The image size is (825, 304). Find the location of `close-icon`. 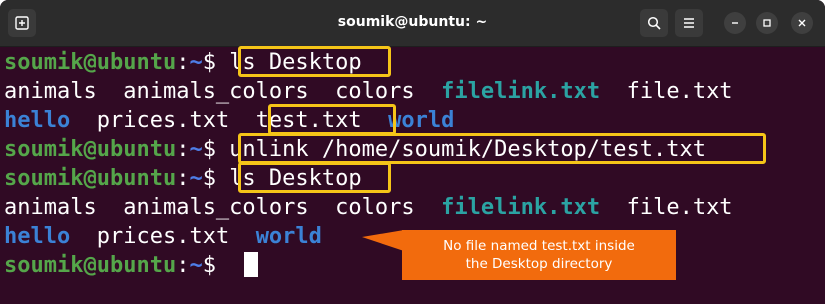

close-icon is located at coordinates (802, 23).